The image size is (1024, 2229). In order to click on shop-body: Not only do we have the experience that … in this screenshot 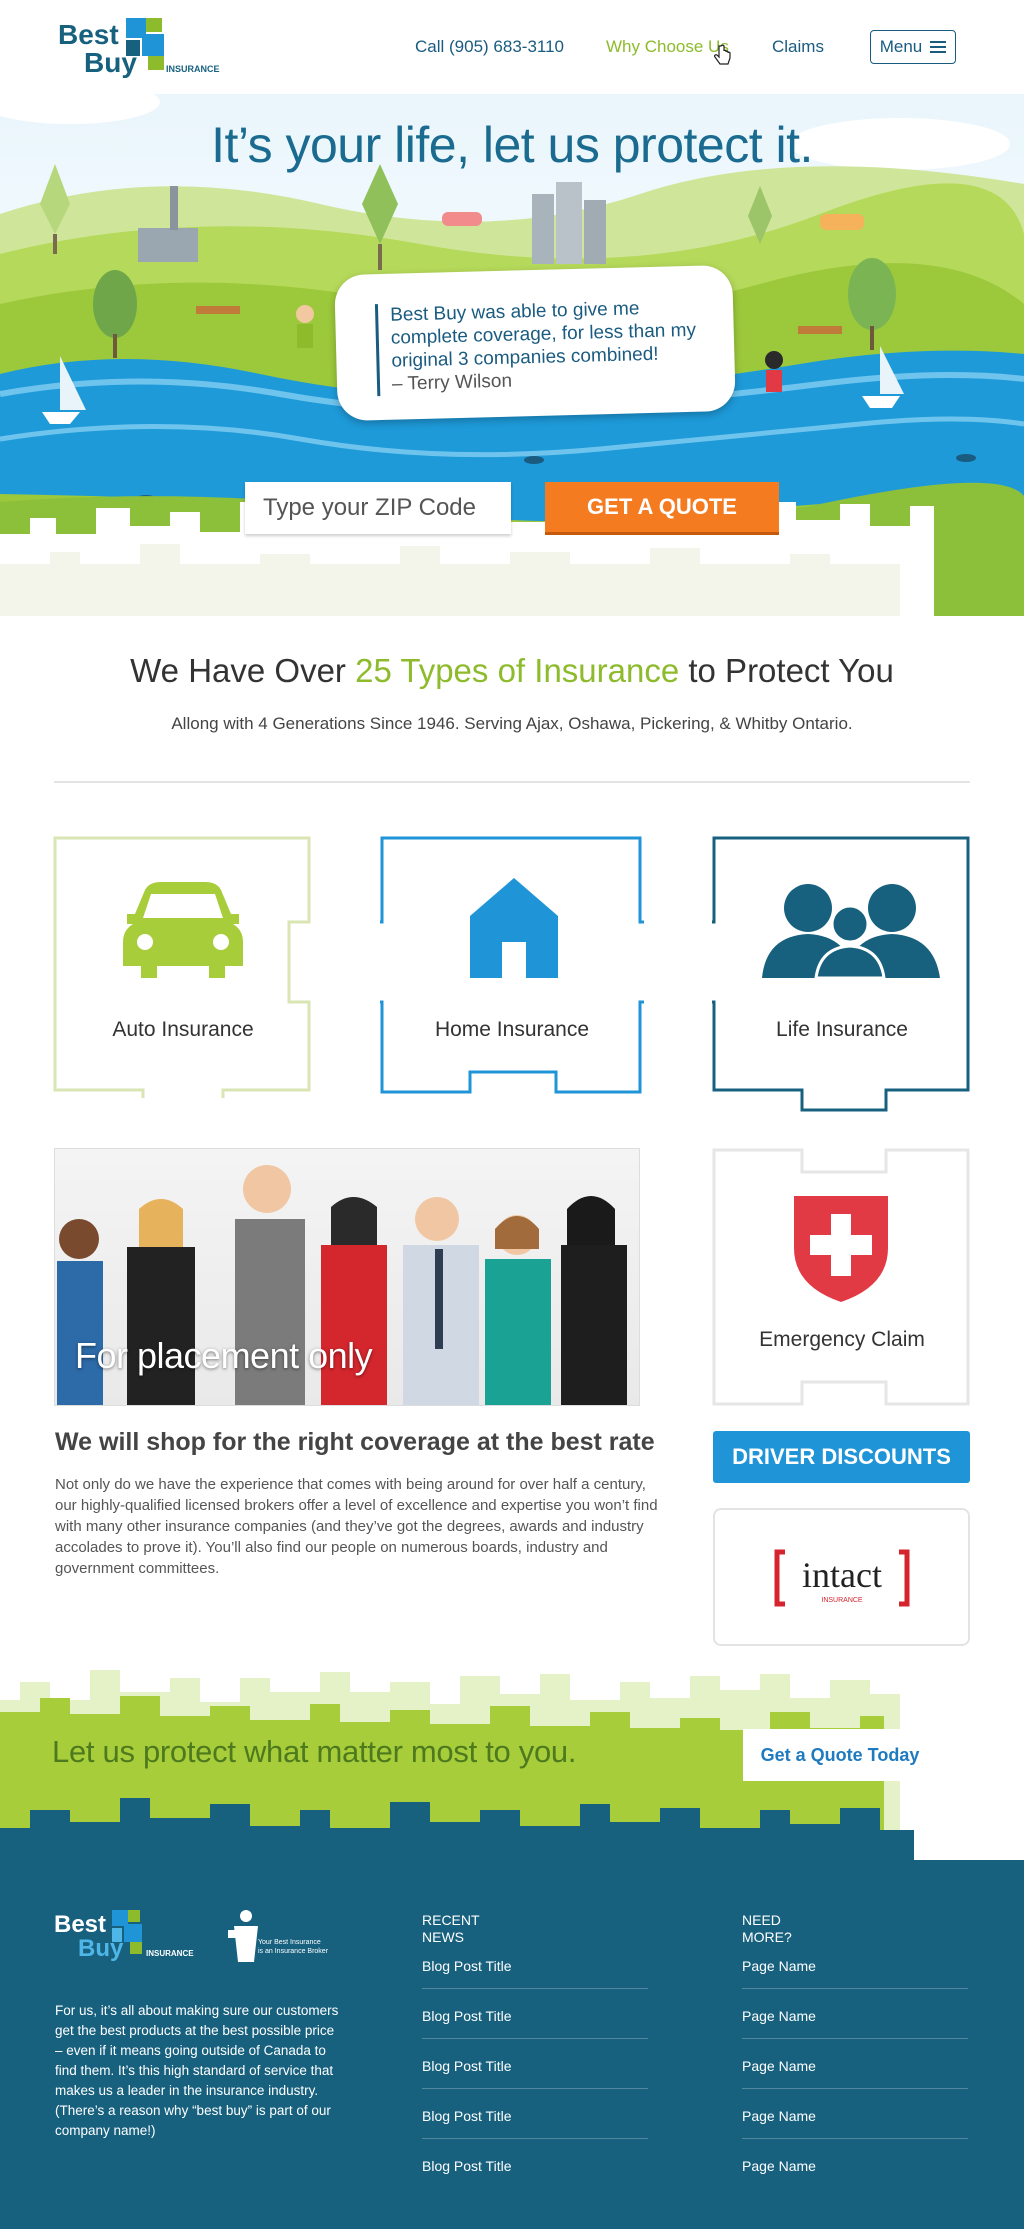, I will do `click(356, 1526)`.